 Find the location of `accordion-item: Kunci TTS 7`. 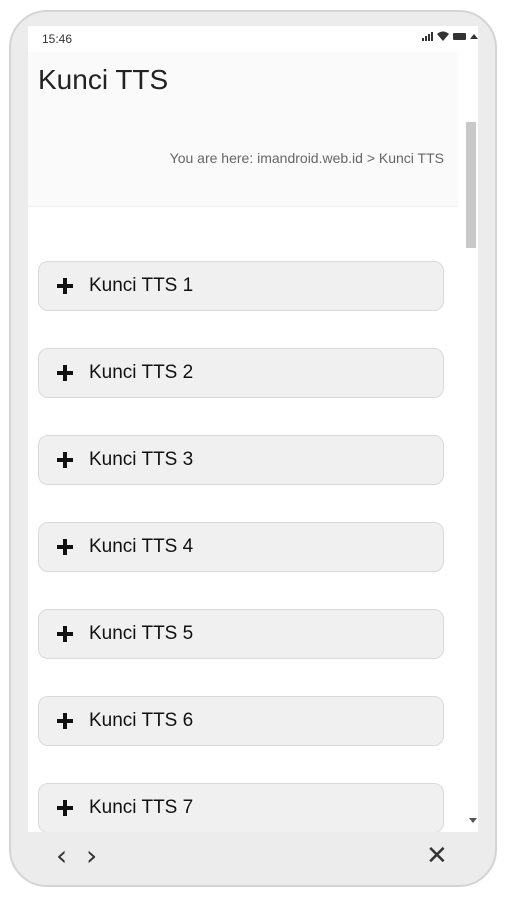

accordion-item: Kunci TTS 7 is located at coordinates (241, 807).